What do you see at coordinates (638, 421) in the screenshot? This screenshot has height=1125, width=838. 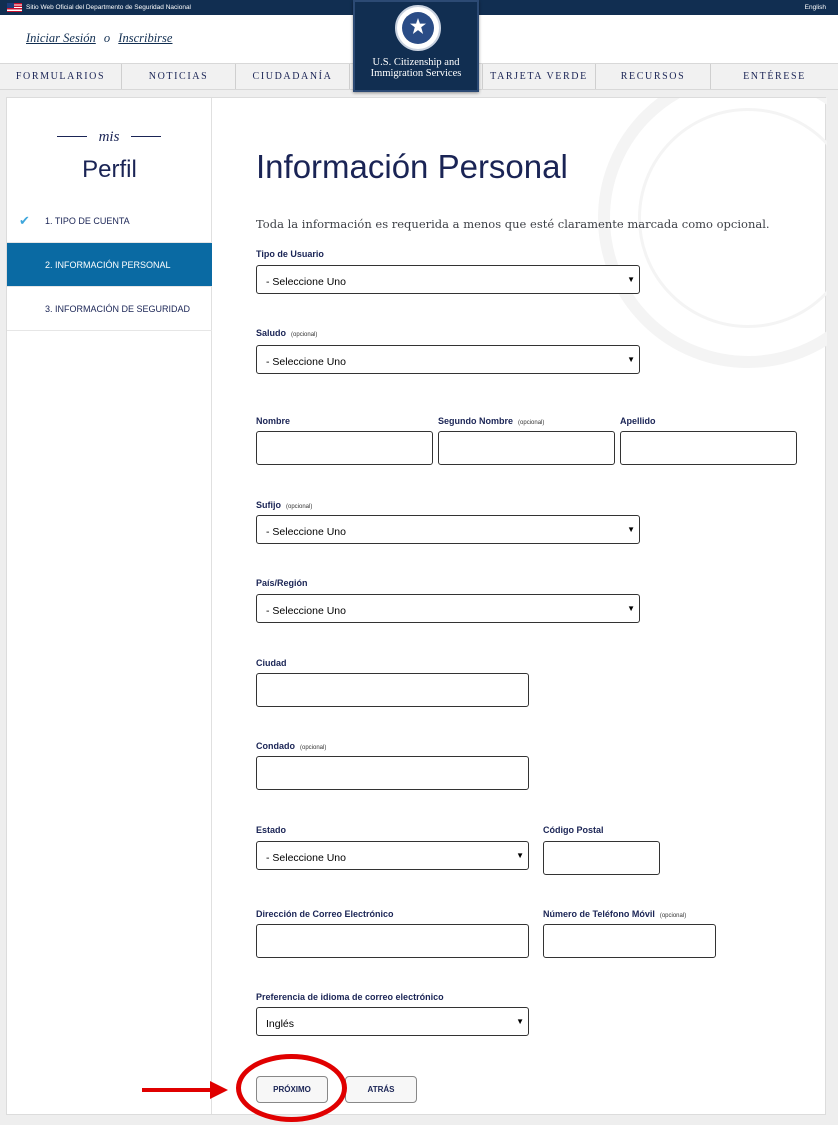 I see `last-name-label: Apellido` at bounding box center [638, 421].